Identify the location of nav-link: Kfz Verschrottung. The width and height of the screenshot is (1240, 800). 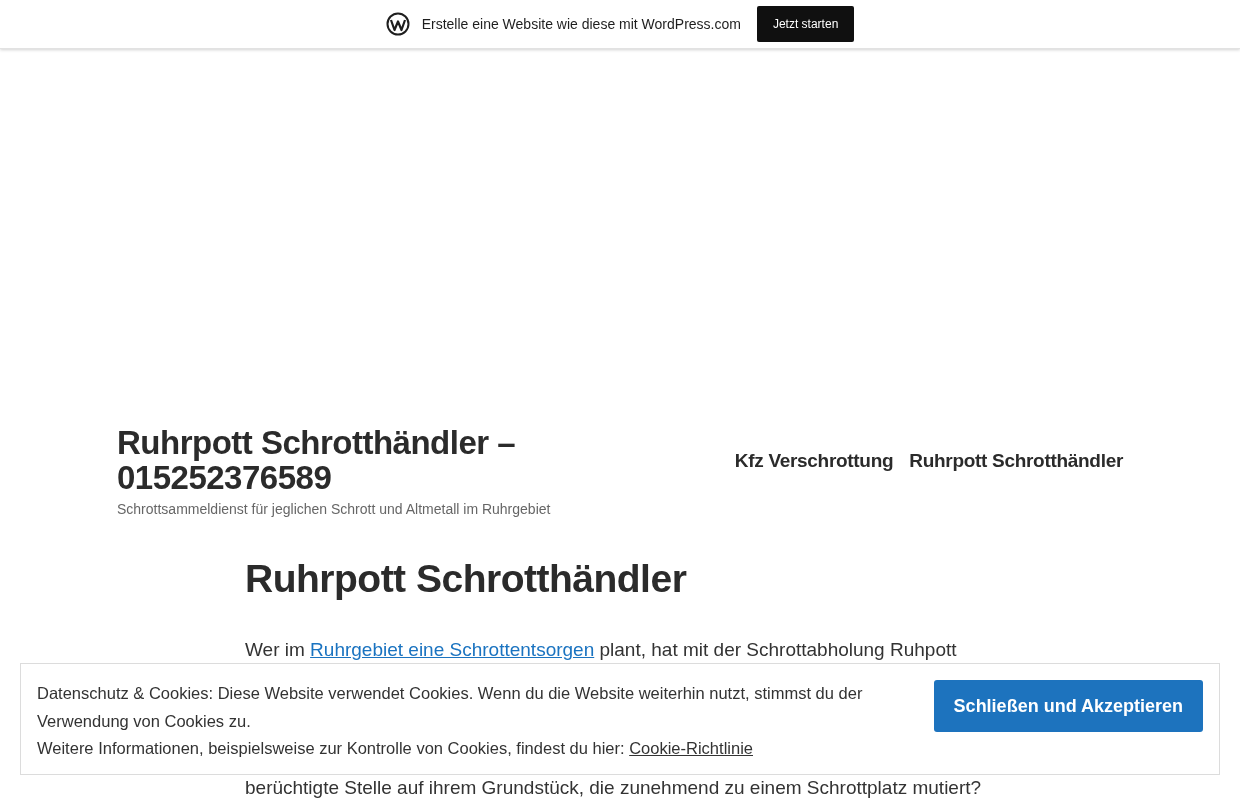
(814, 461).